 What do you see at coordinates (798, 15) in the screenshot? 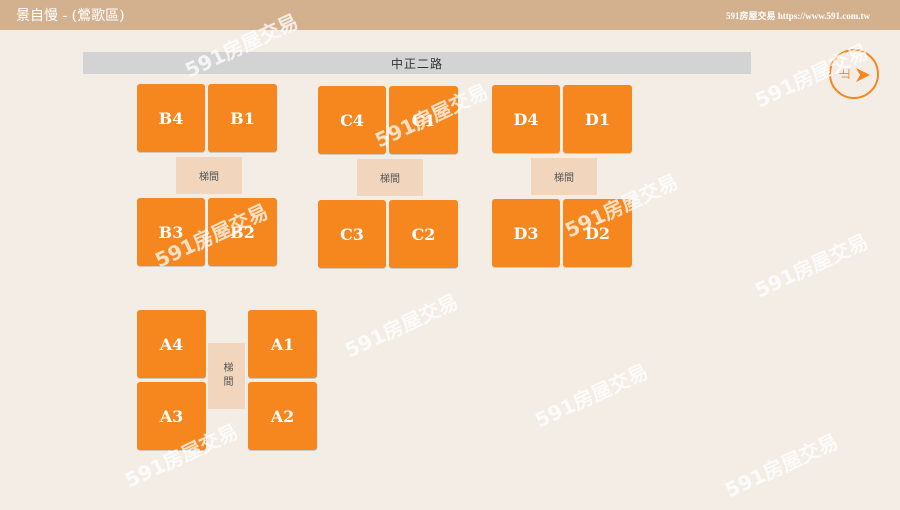
I see `source-credit: 591房屋交易 https://www.591.com.tw` at bounding box center [798, 15].